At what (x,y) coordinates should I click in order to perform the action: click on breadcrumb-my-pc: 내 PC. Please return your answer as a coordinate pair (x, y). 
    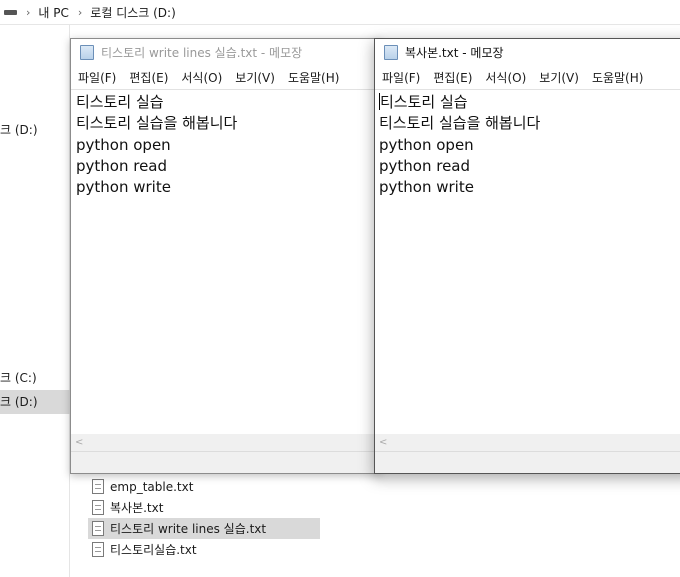
    Looking at the image, I should click on (53, 12).